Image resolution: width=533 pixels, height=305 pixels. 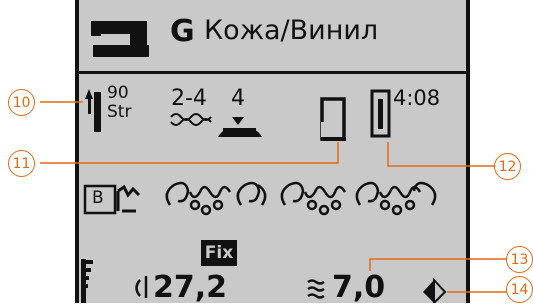 What do you see at coordinates (333, 139) in the screenshot?
I see `foot-base` at bounding box center [333, 139].